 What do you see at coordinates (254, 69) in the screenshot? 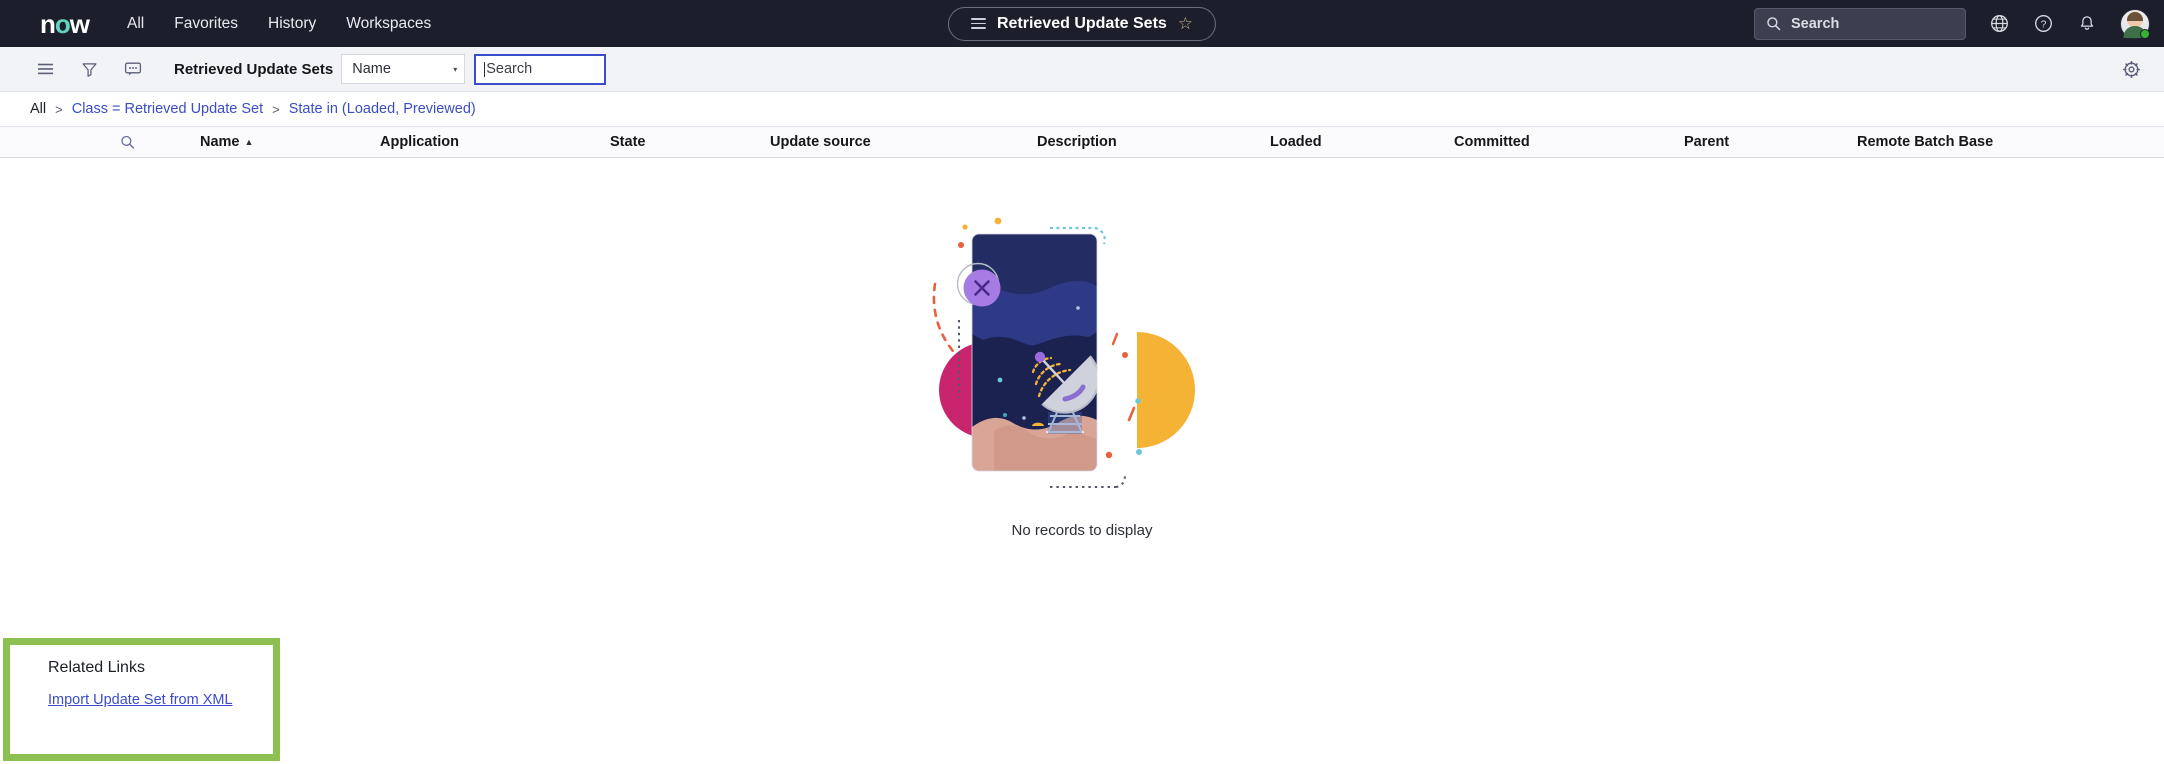
I see `list-title: Retrieved Update Sets` at bounding box center [254, 69].